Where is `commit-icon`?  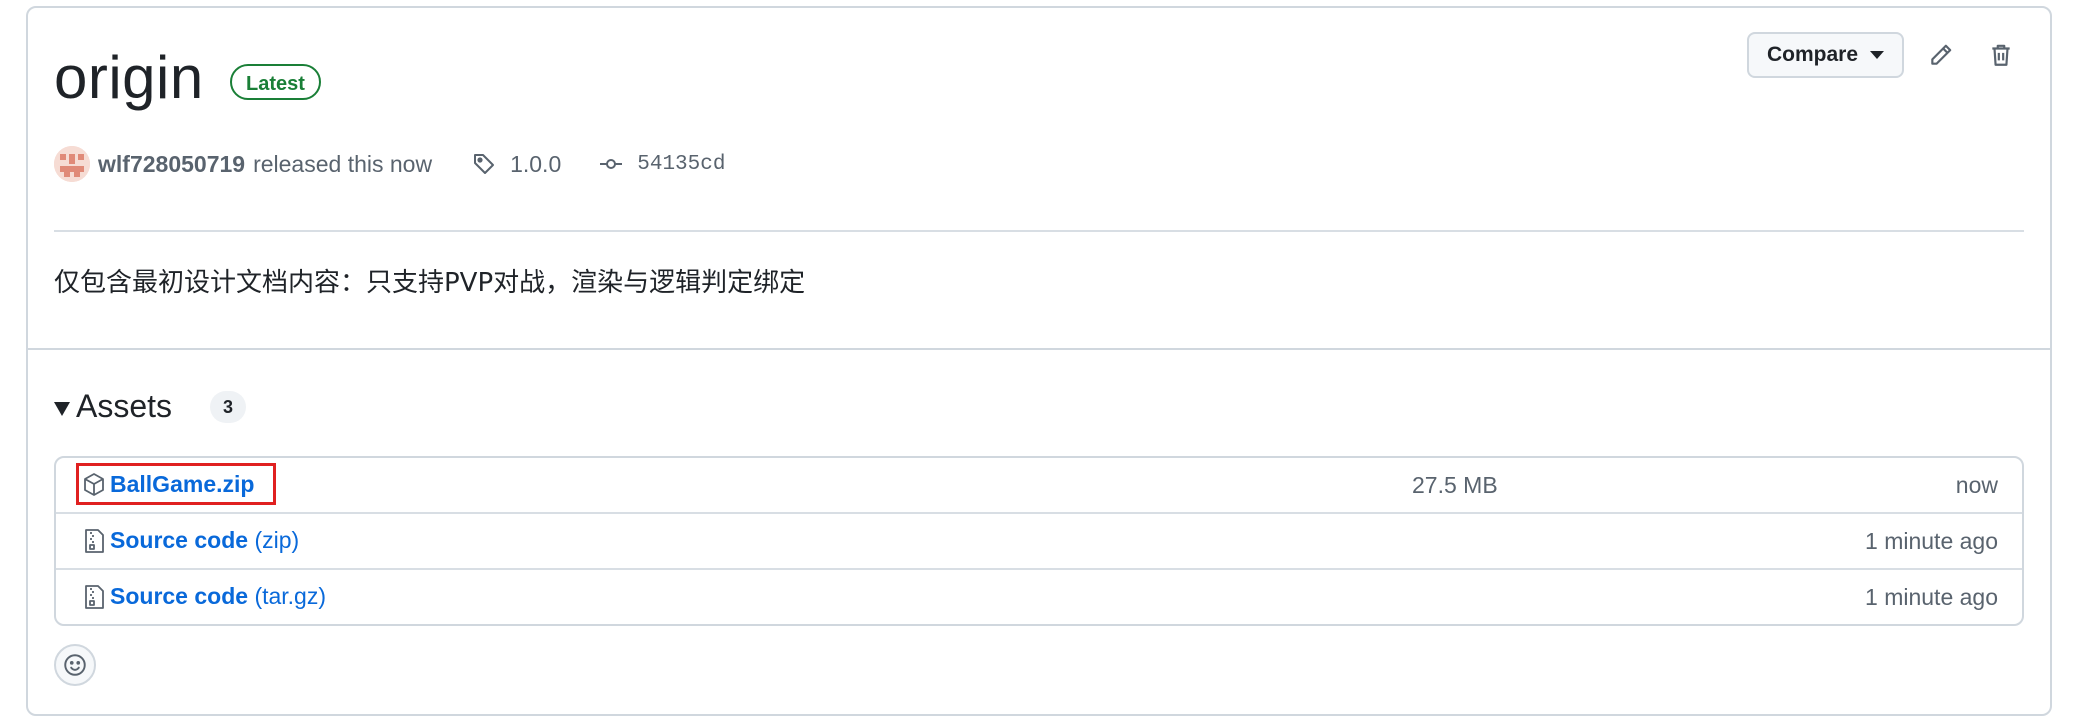
commit-icon is located at coordinates (611, 164).